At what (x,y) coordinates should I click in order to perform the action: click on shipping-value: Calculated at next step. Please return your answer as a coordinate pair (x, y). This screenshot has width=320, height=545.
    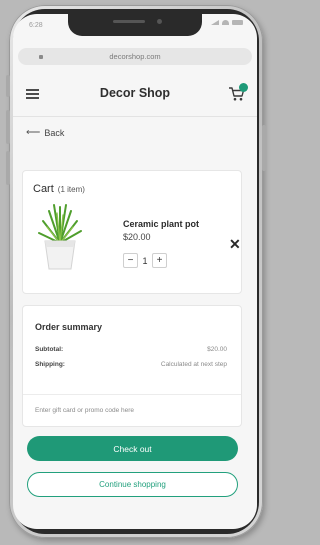
    Looking at the image, I should click on (193, 364).